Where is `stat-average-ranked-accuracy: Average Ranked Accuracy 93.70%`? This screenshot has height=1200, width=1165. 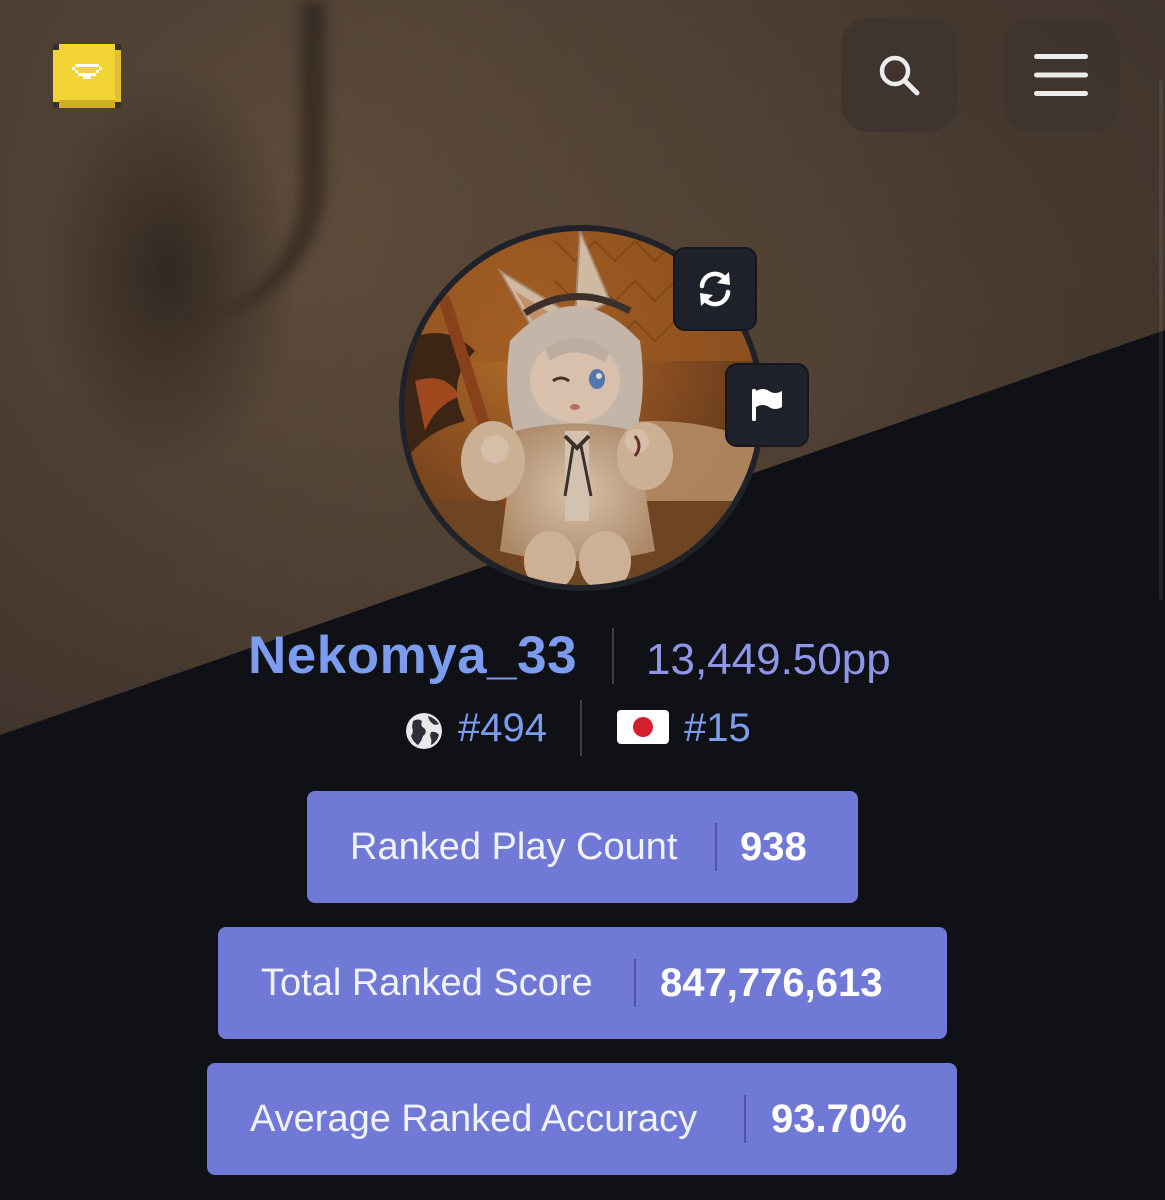
stat-average-ranked-accuracy: Average Ranked Accuracy 93.70% is located at coordinates (582, 1119).